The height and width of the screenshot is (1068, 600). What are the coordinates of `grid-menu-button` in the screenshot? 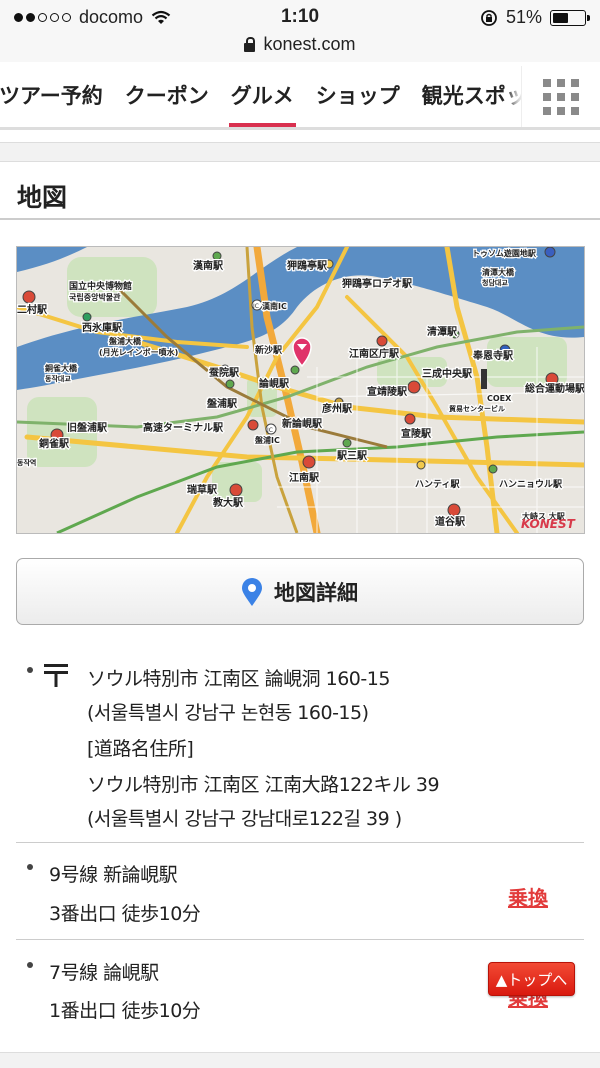 It's located at (560, 96).